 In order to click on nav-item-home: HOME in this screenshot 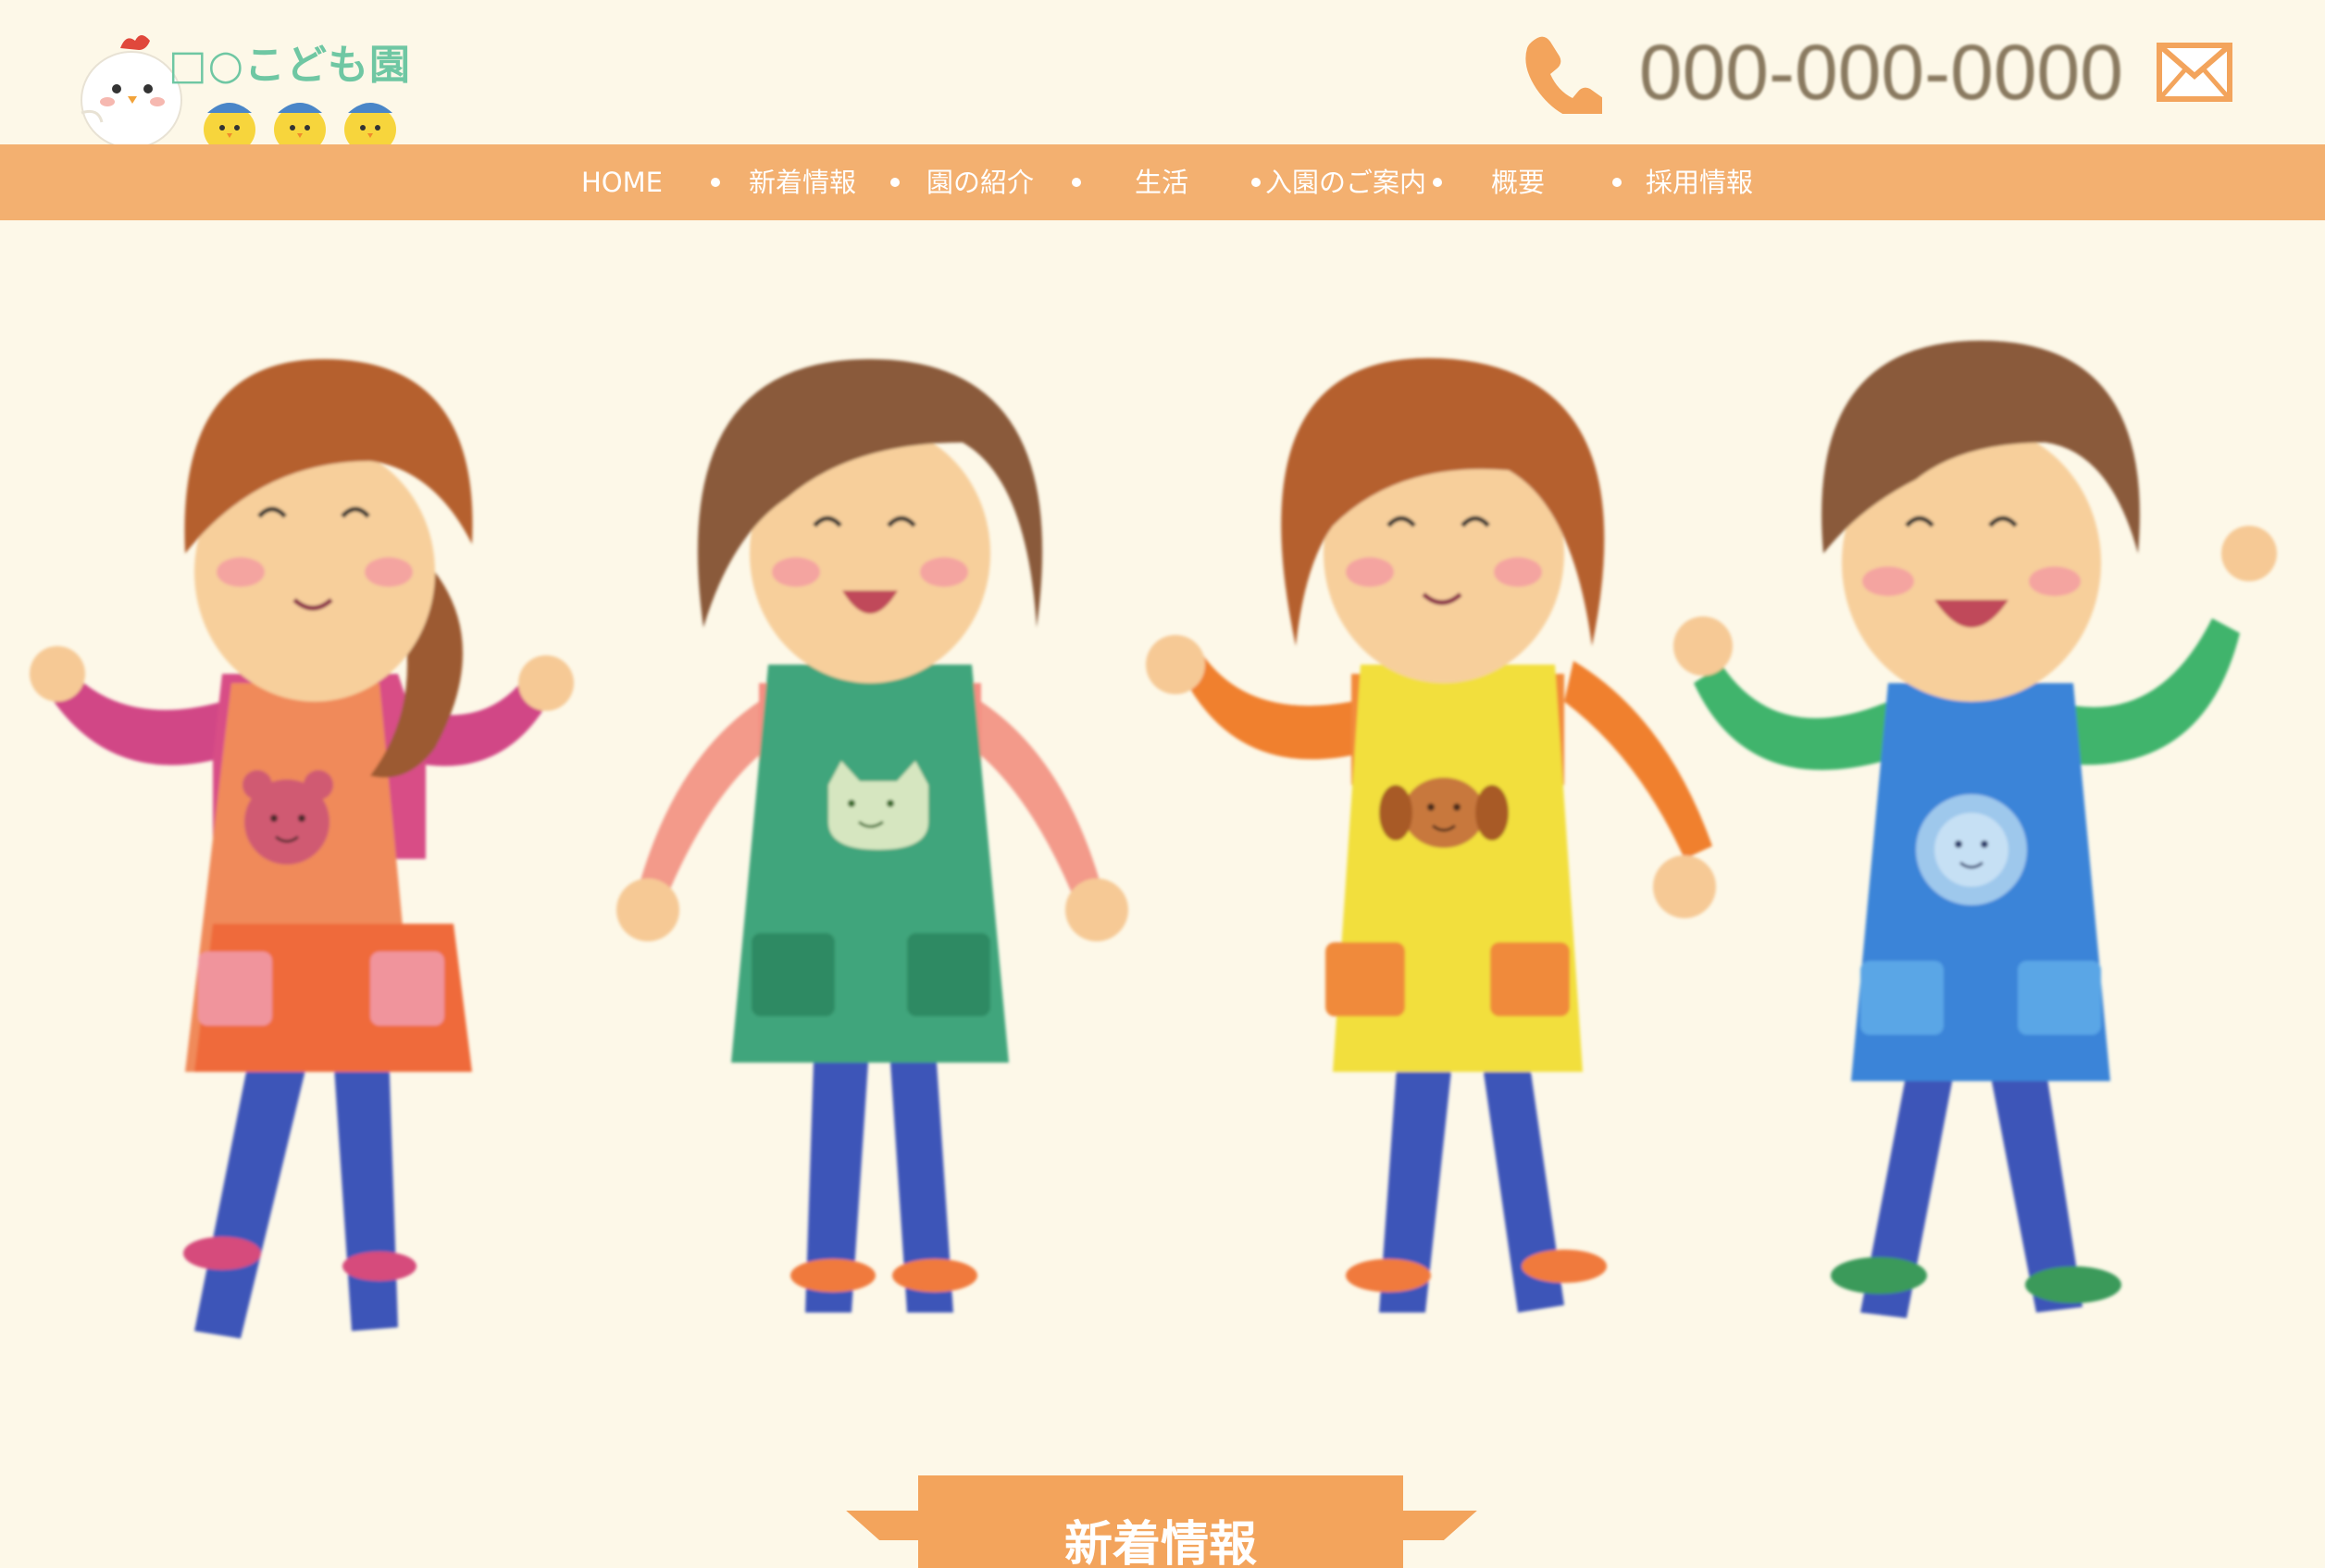, I will do `click(622, 182)`.